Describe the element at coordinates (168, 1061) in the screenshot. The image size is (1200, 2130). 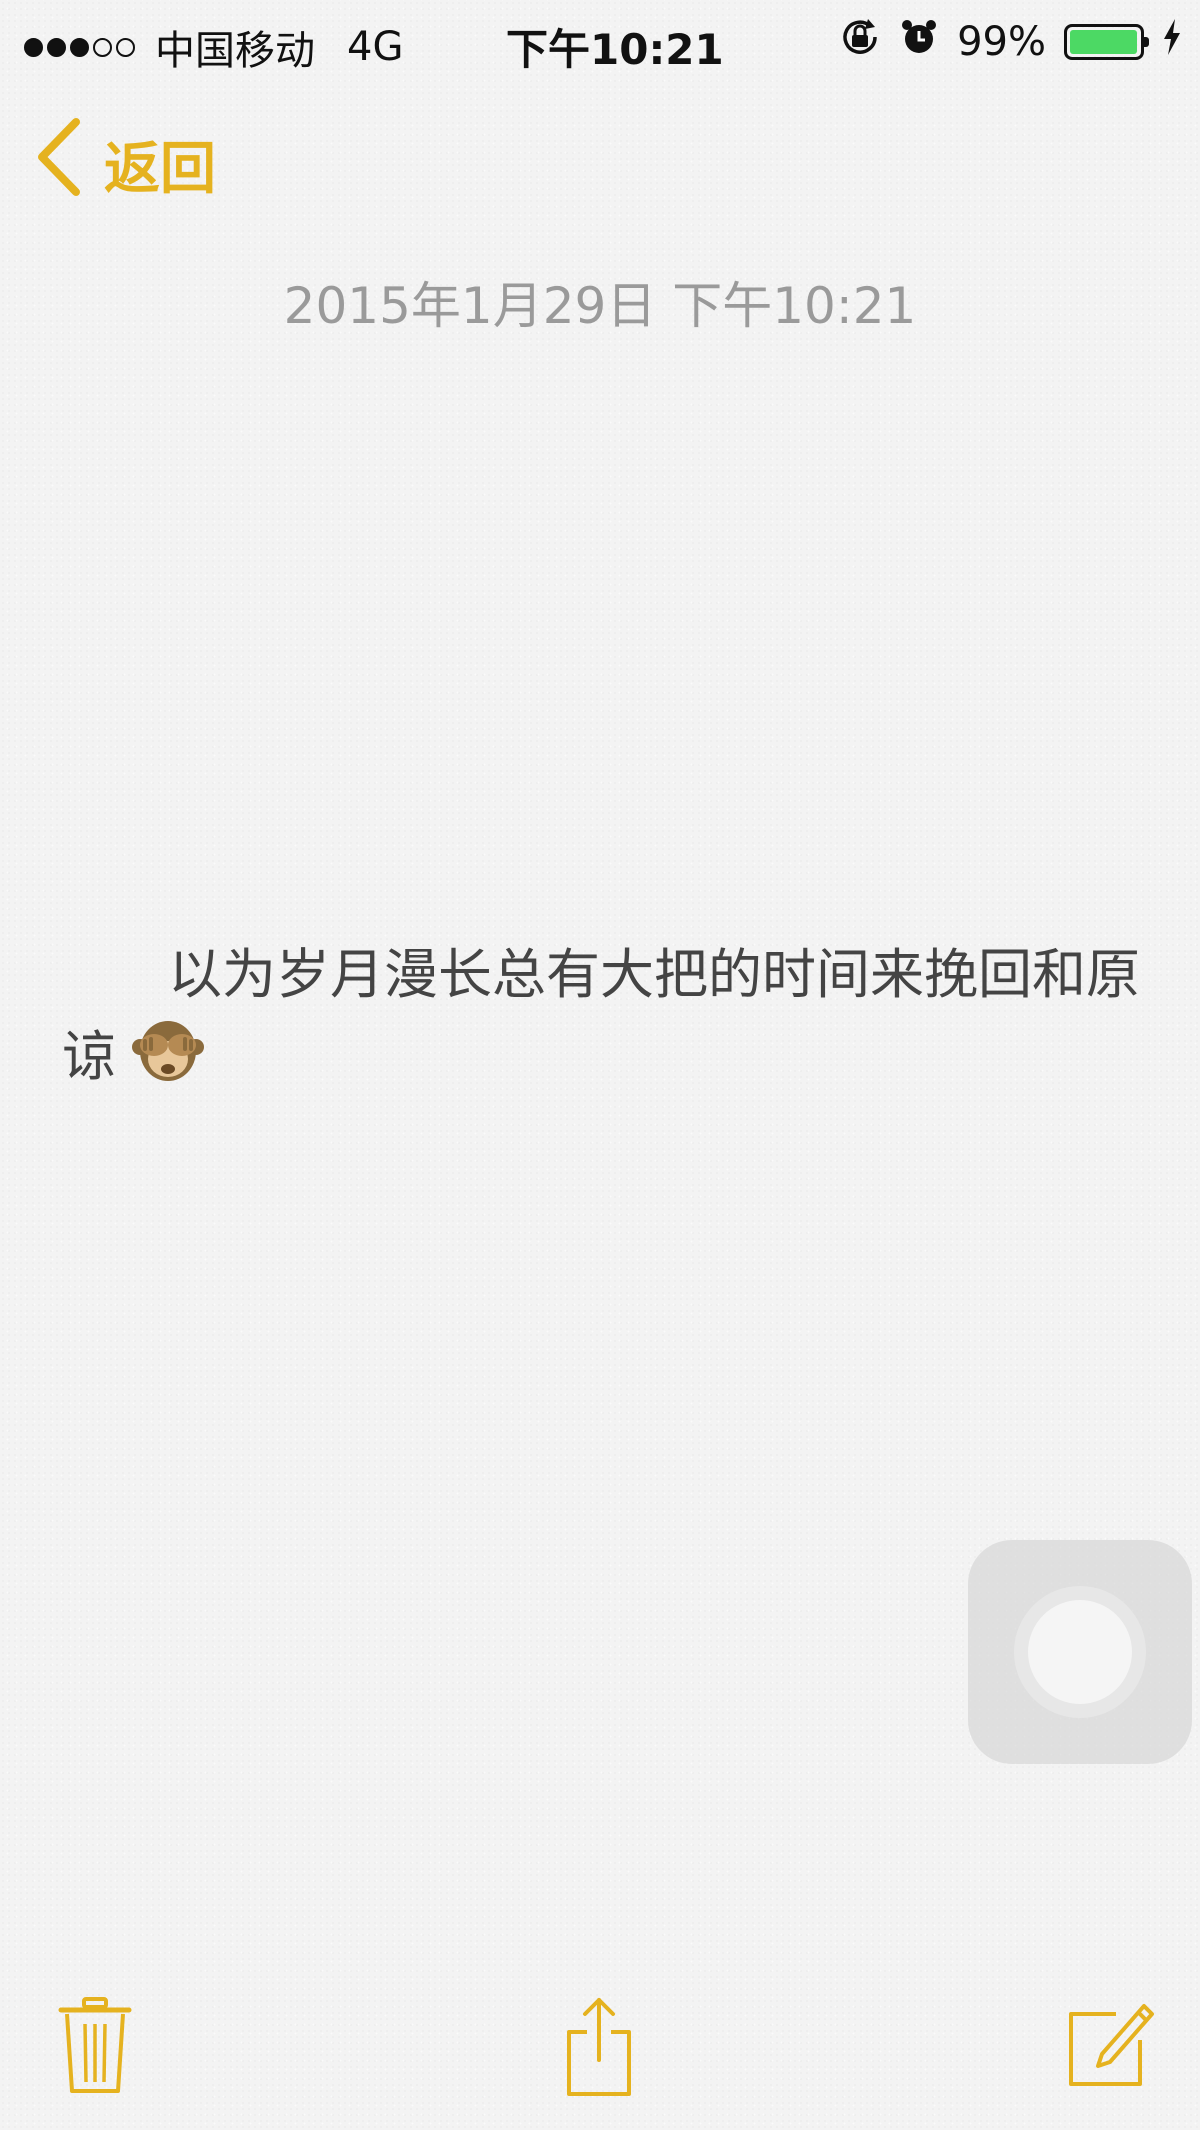
I see `see-no-evil-monkey-icon` at that location.